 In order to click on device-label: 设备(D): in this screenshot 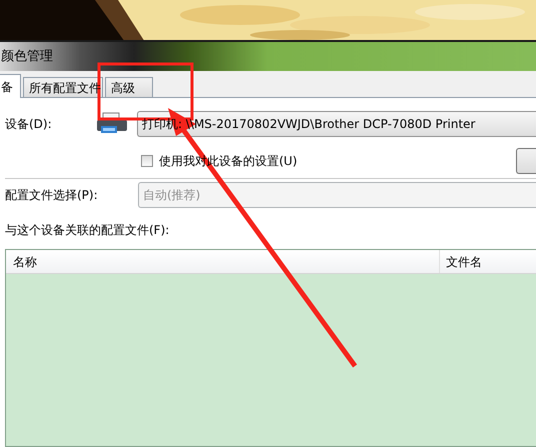, I will do `click(28, 124)`.